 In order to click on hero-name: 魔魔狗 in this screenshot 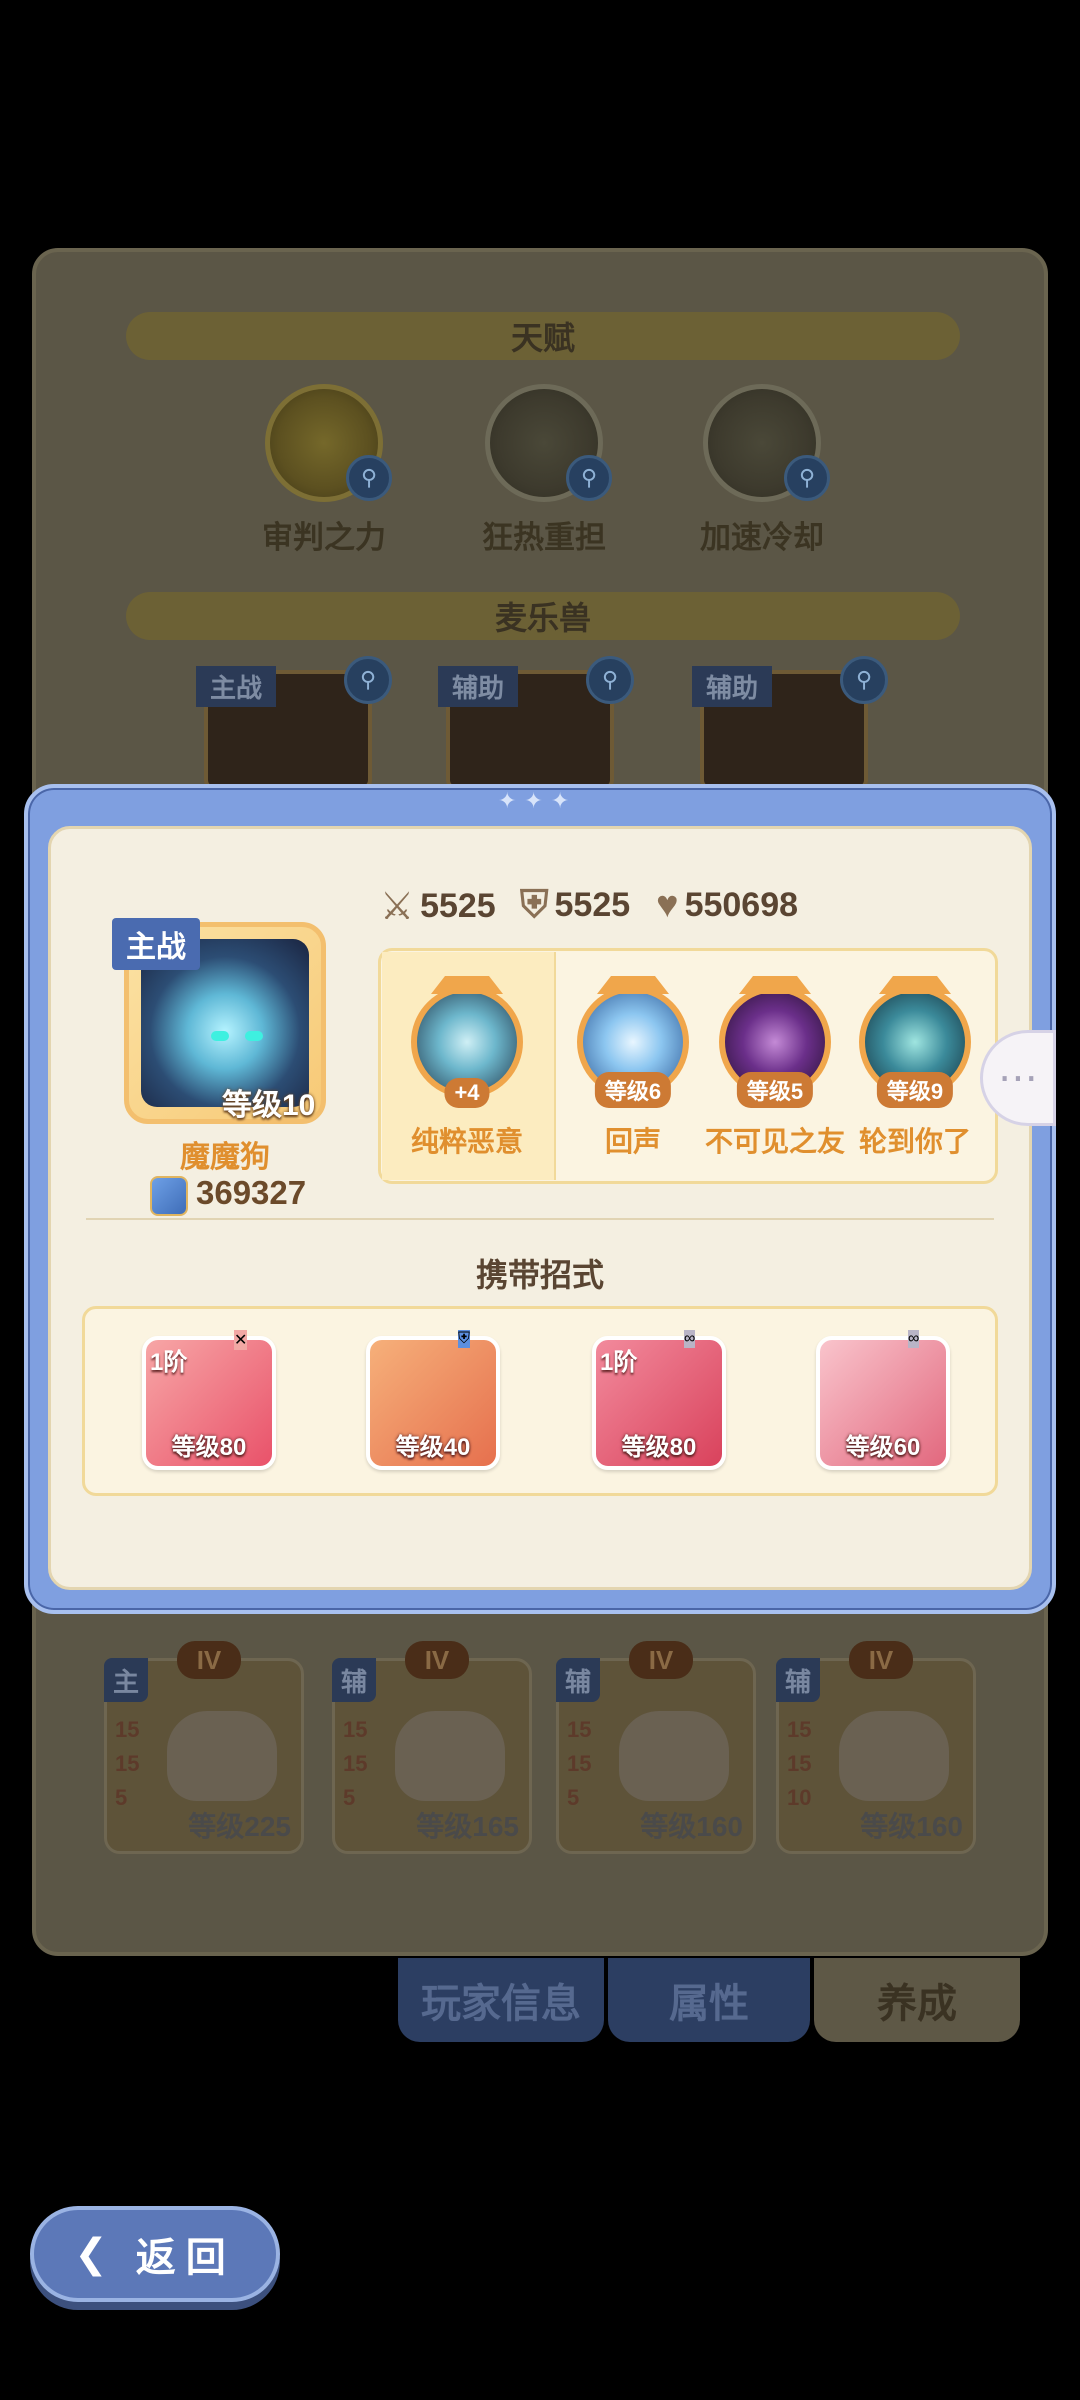, I will do `click(225, 1157)`.